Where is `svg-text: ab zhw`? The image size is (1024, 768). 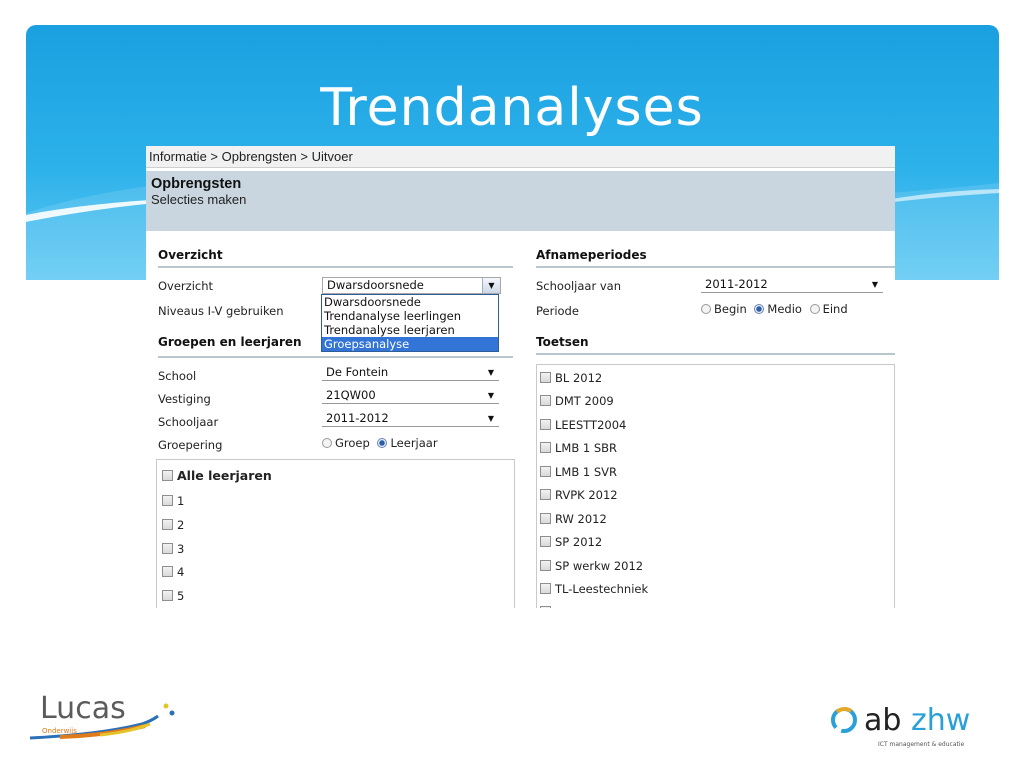
svg-text: ab zhw is located at coordinates (917, 720).